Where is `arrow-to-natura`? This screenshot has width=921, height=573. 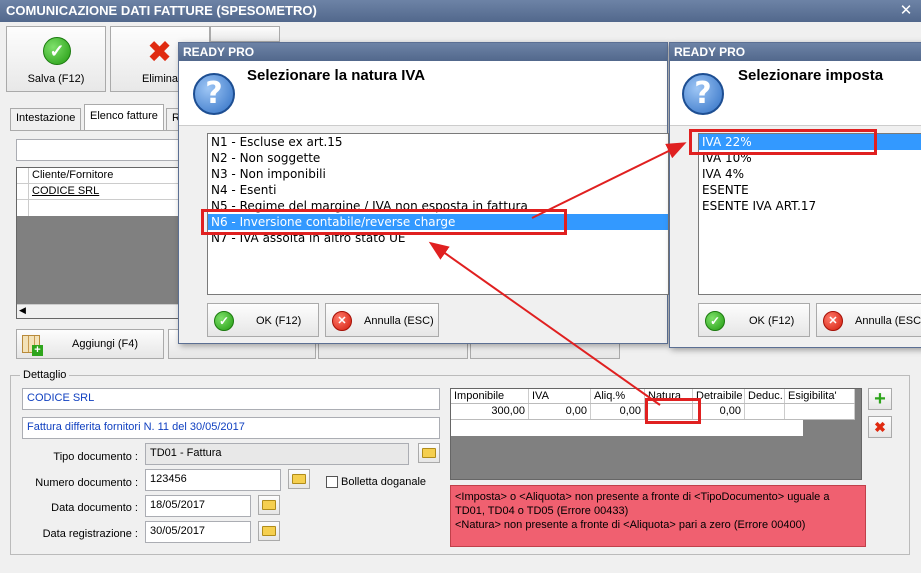 arrow-to-natura is located at coordinates (544, 323).